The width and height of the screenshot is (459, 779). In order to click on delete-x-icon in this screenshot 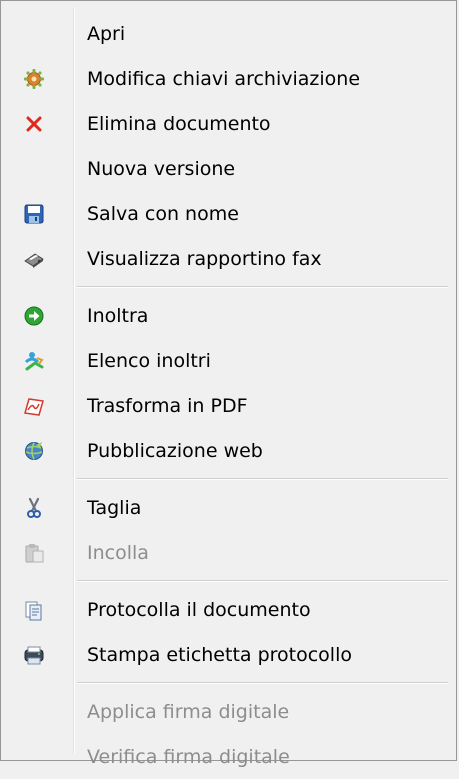, I will do `click(34, 124)`.